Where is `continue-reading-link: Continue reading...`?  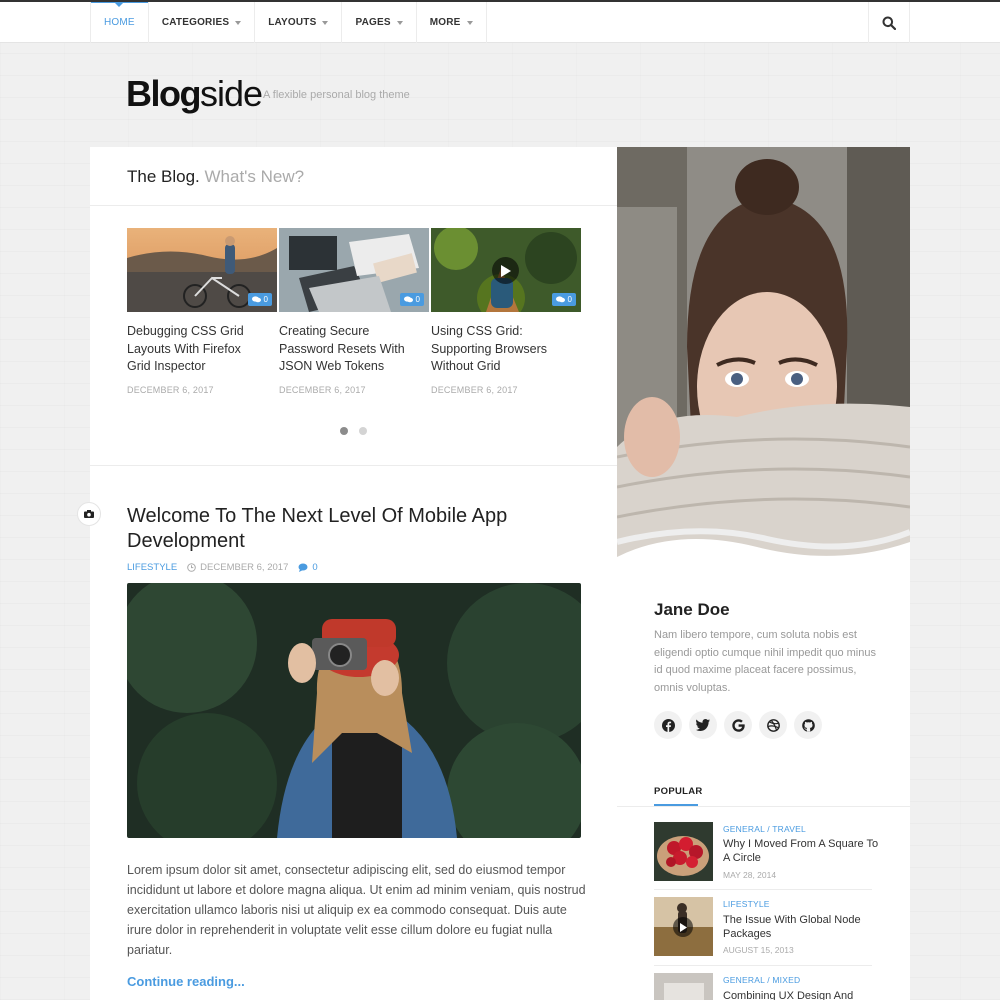
continue-reading-link: Continue reading... is located at coordinates (186, 981).